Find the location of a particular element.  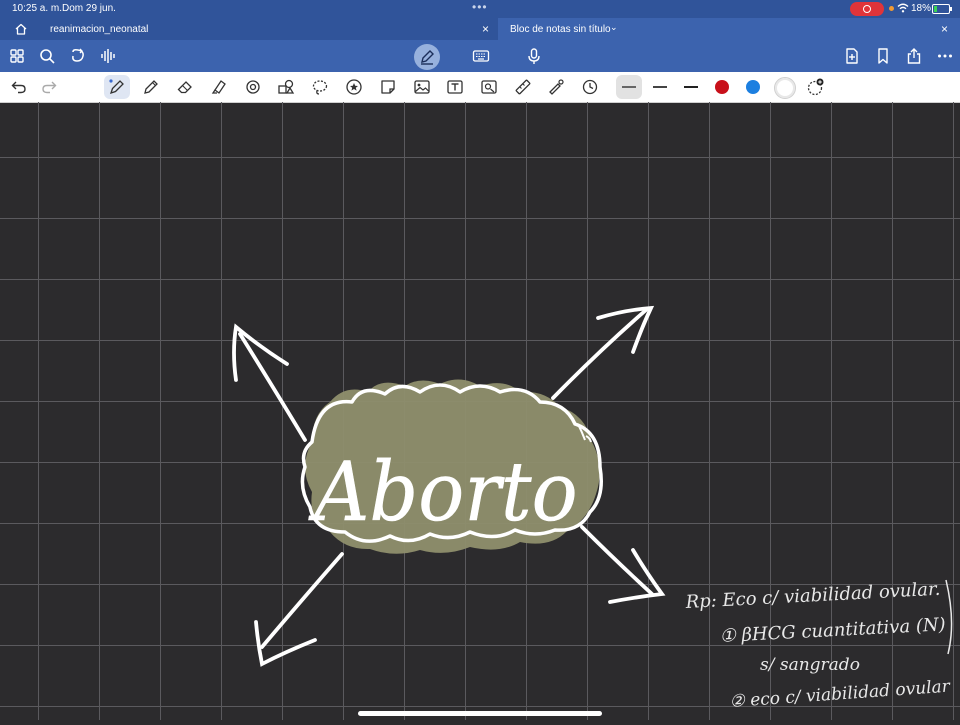

pencil-mode-icon is located at coordinates (427, 57).